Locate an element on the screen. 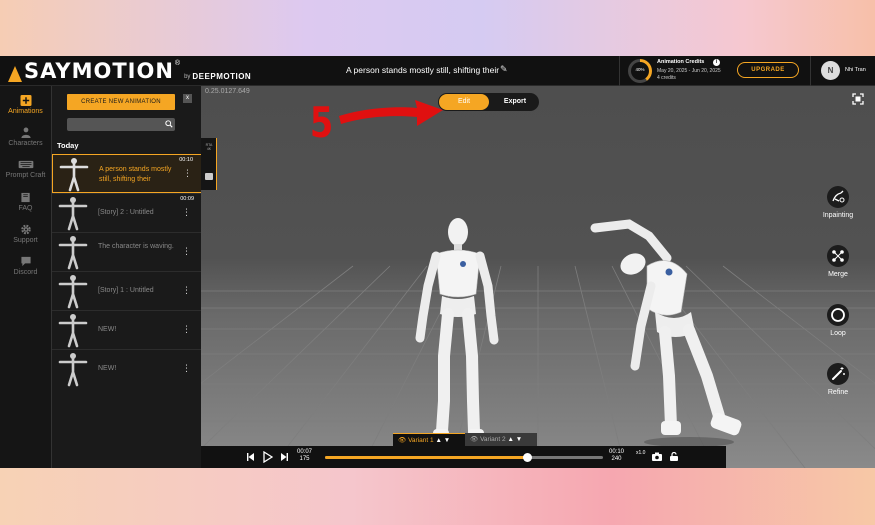  merge-tool: Merge is located at coordinates (838, 261).